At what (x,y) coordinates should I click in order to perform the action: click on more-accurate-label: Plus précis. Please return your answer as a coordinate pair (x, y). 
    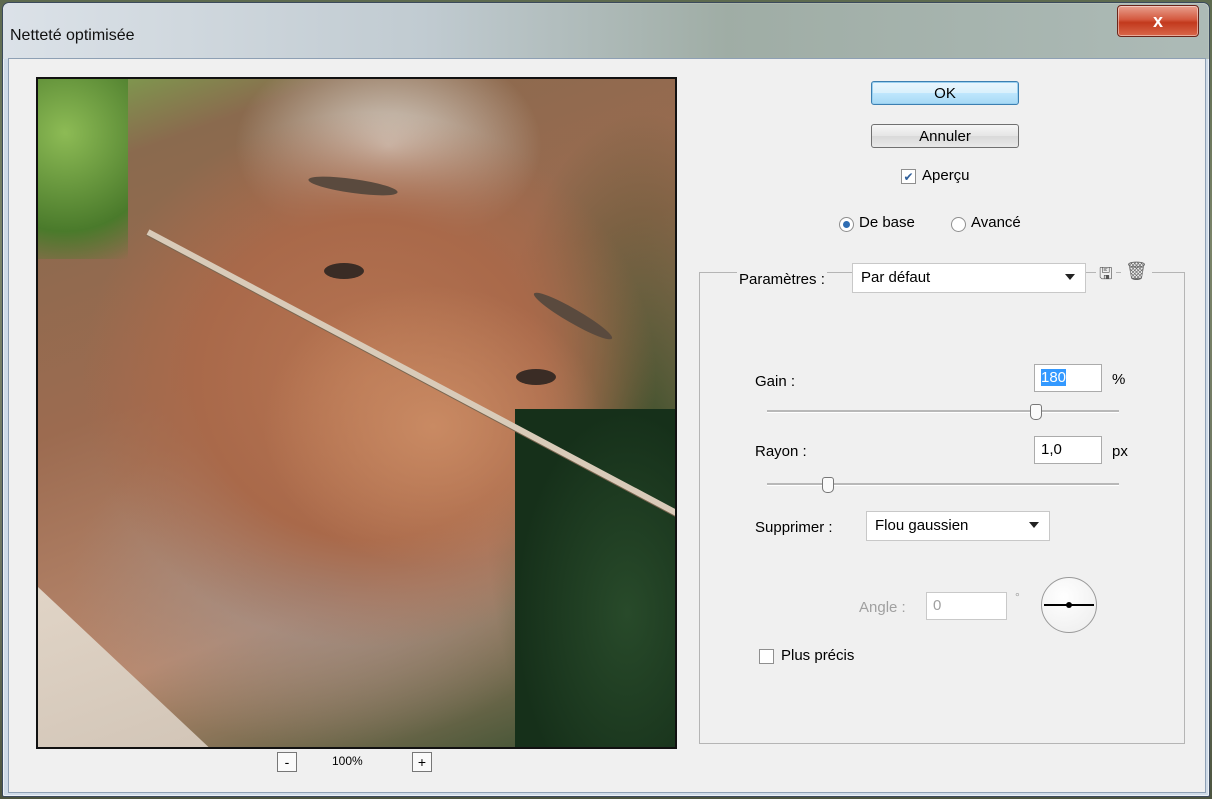
    Looking at the image, I should click on (818, 655).